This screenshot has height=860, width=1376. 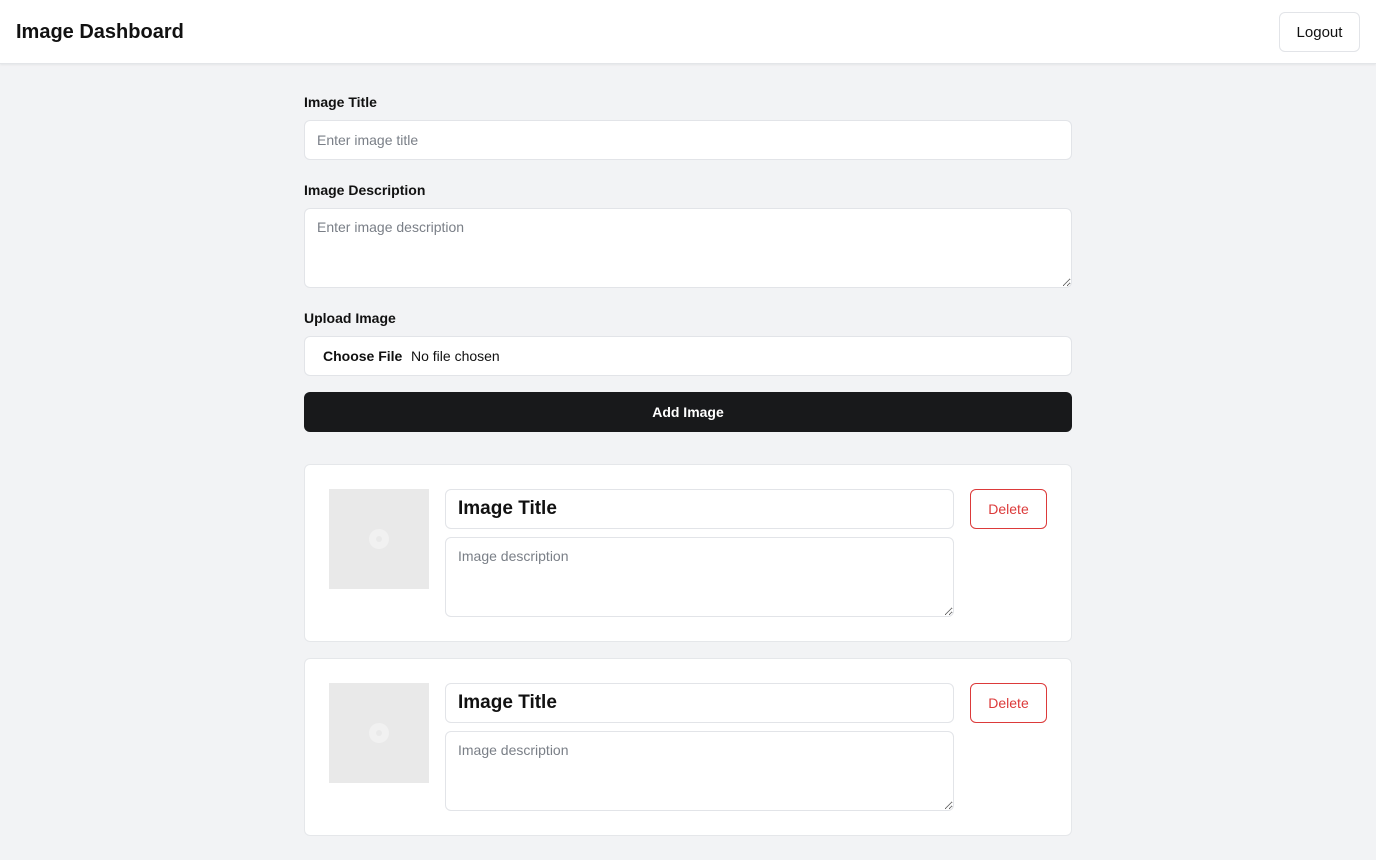 I want to click on file-upload-field: Choose File No file chosen, so click(x=688, y=356).